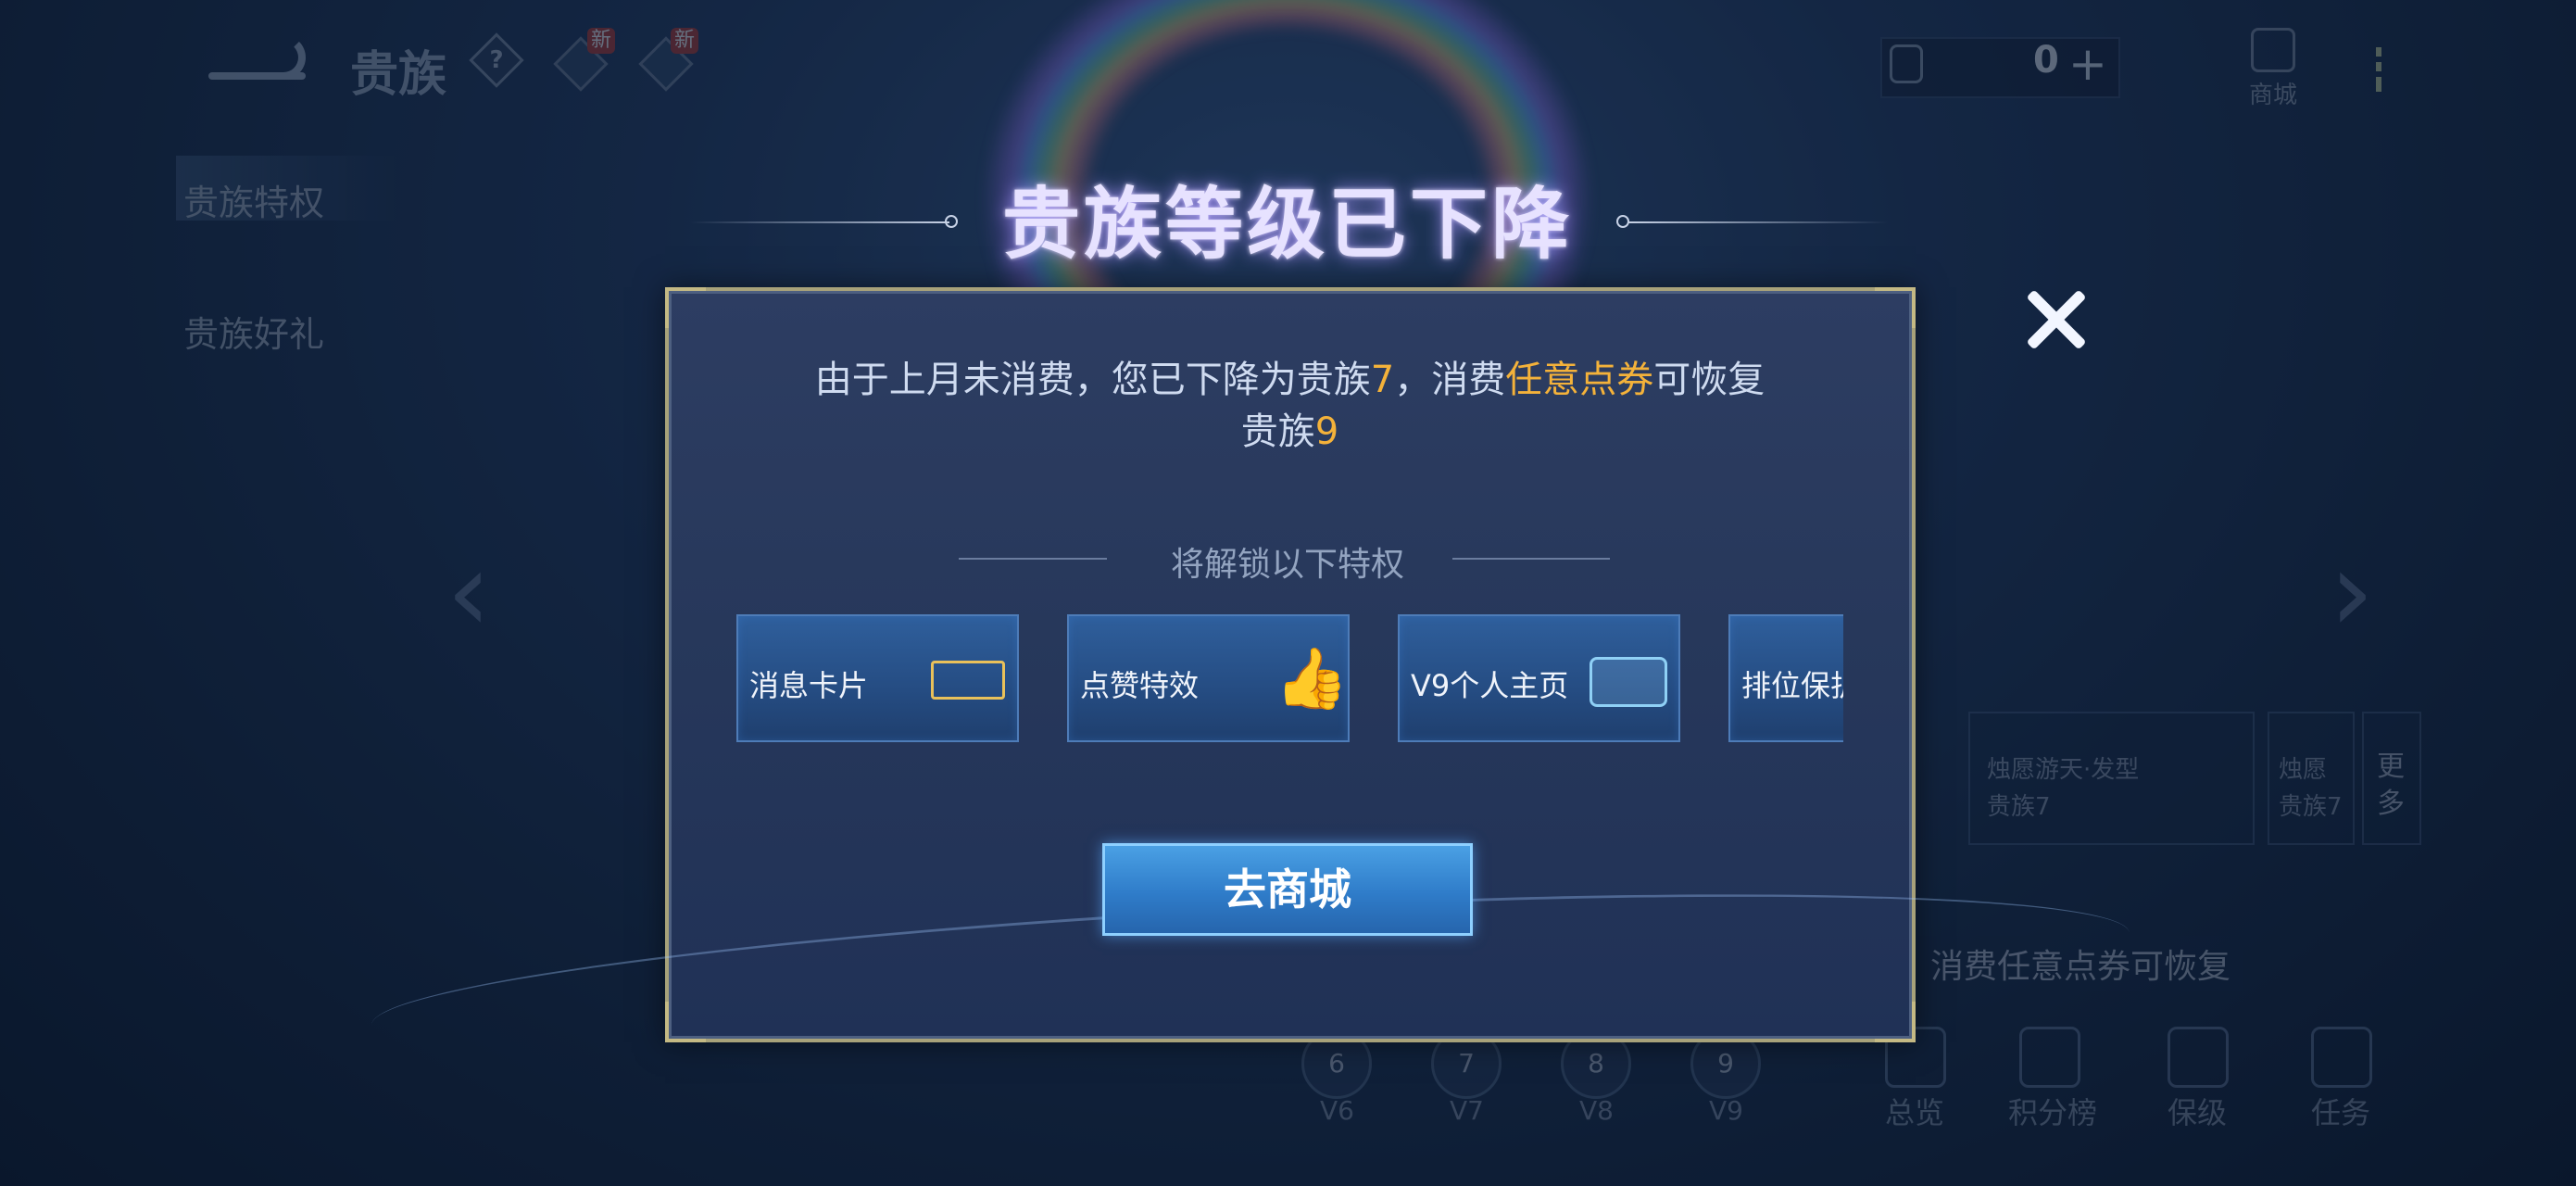  I want to click on title-dot-left, so click(951, 221).